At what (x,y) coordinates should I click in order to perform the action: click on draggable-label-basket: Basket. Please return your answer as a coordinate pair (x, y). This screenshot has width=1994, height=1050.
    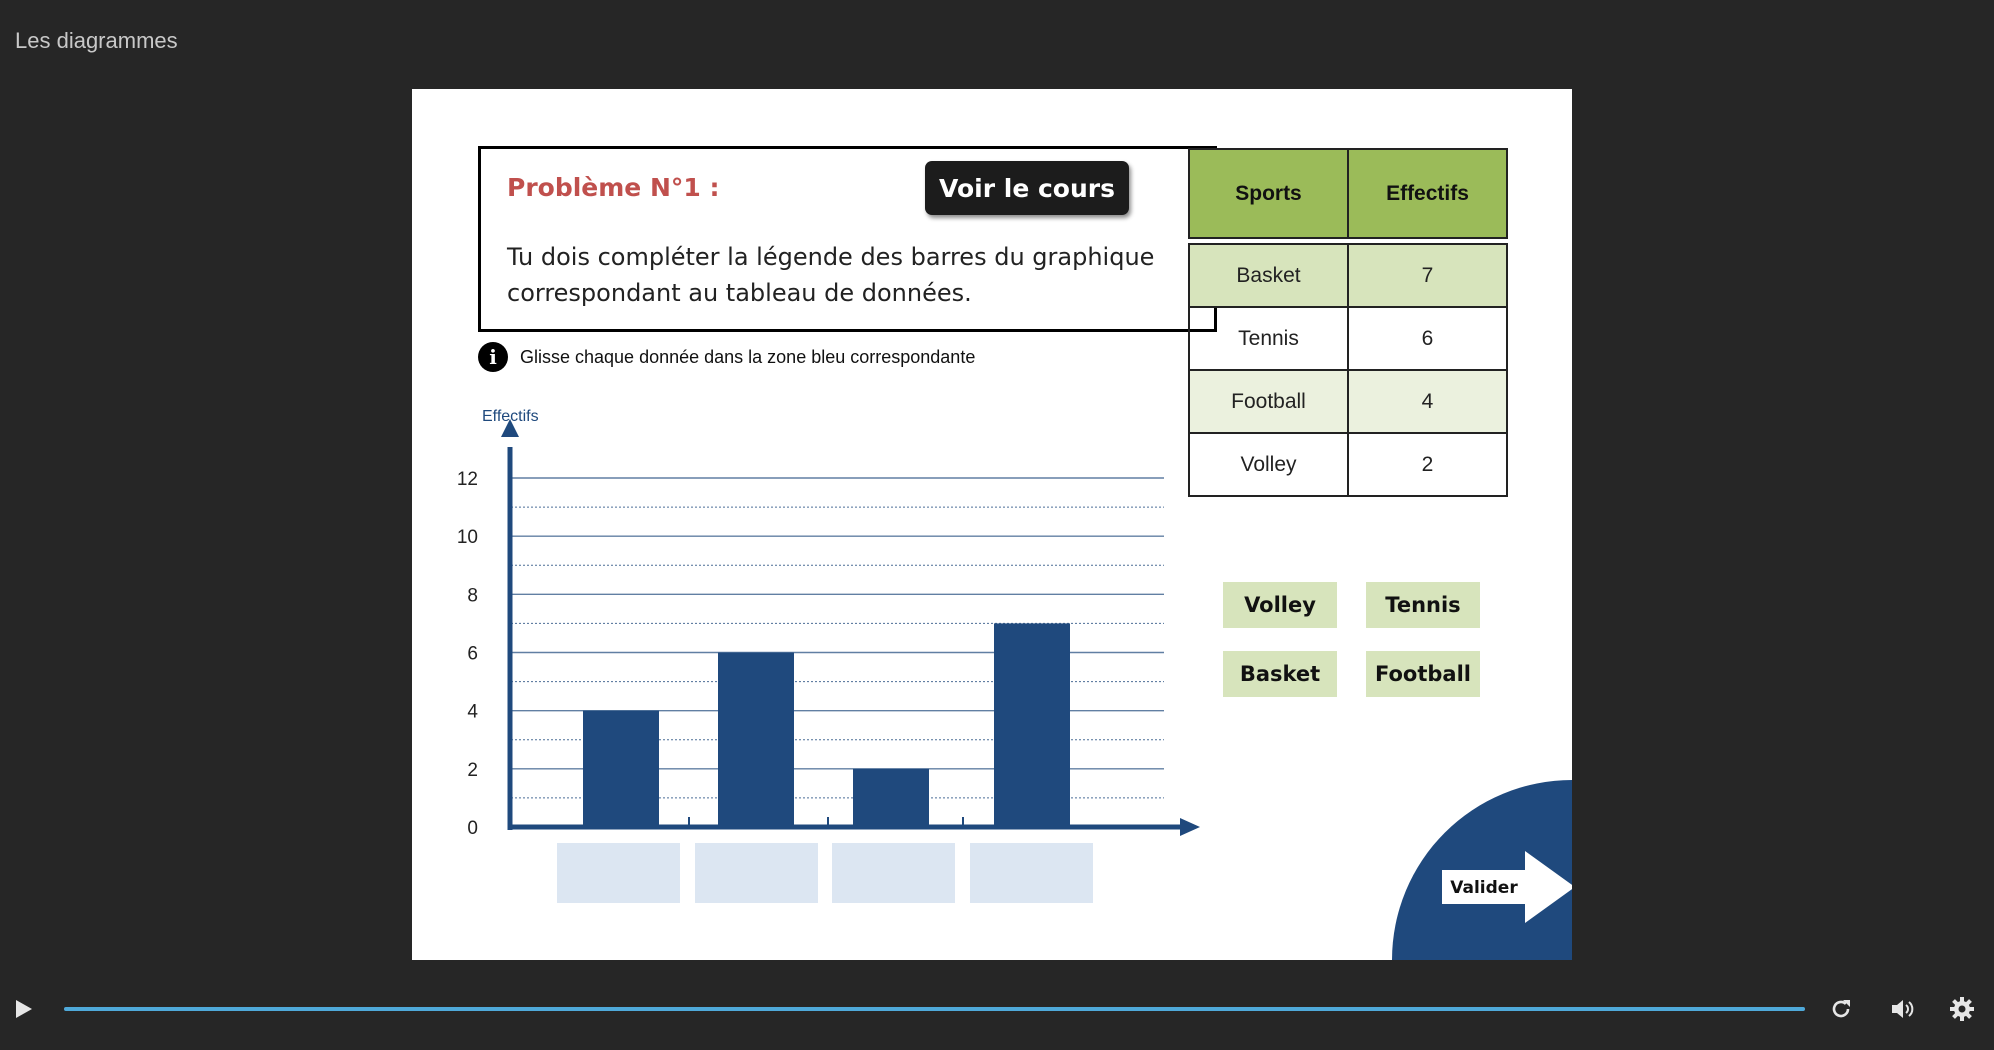
    Looking at the image, I should click on (1280, 674).